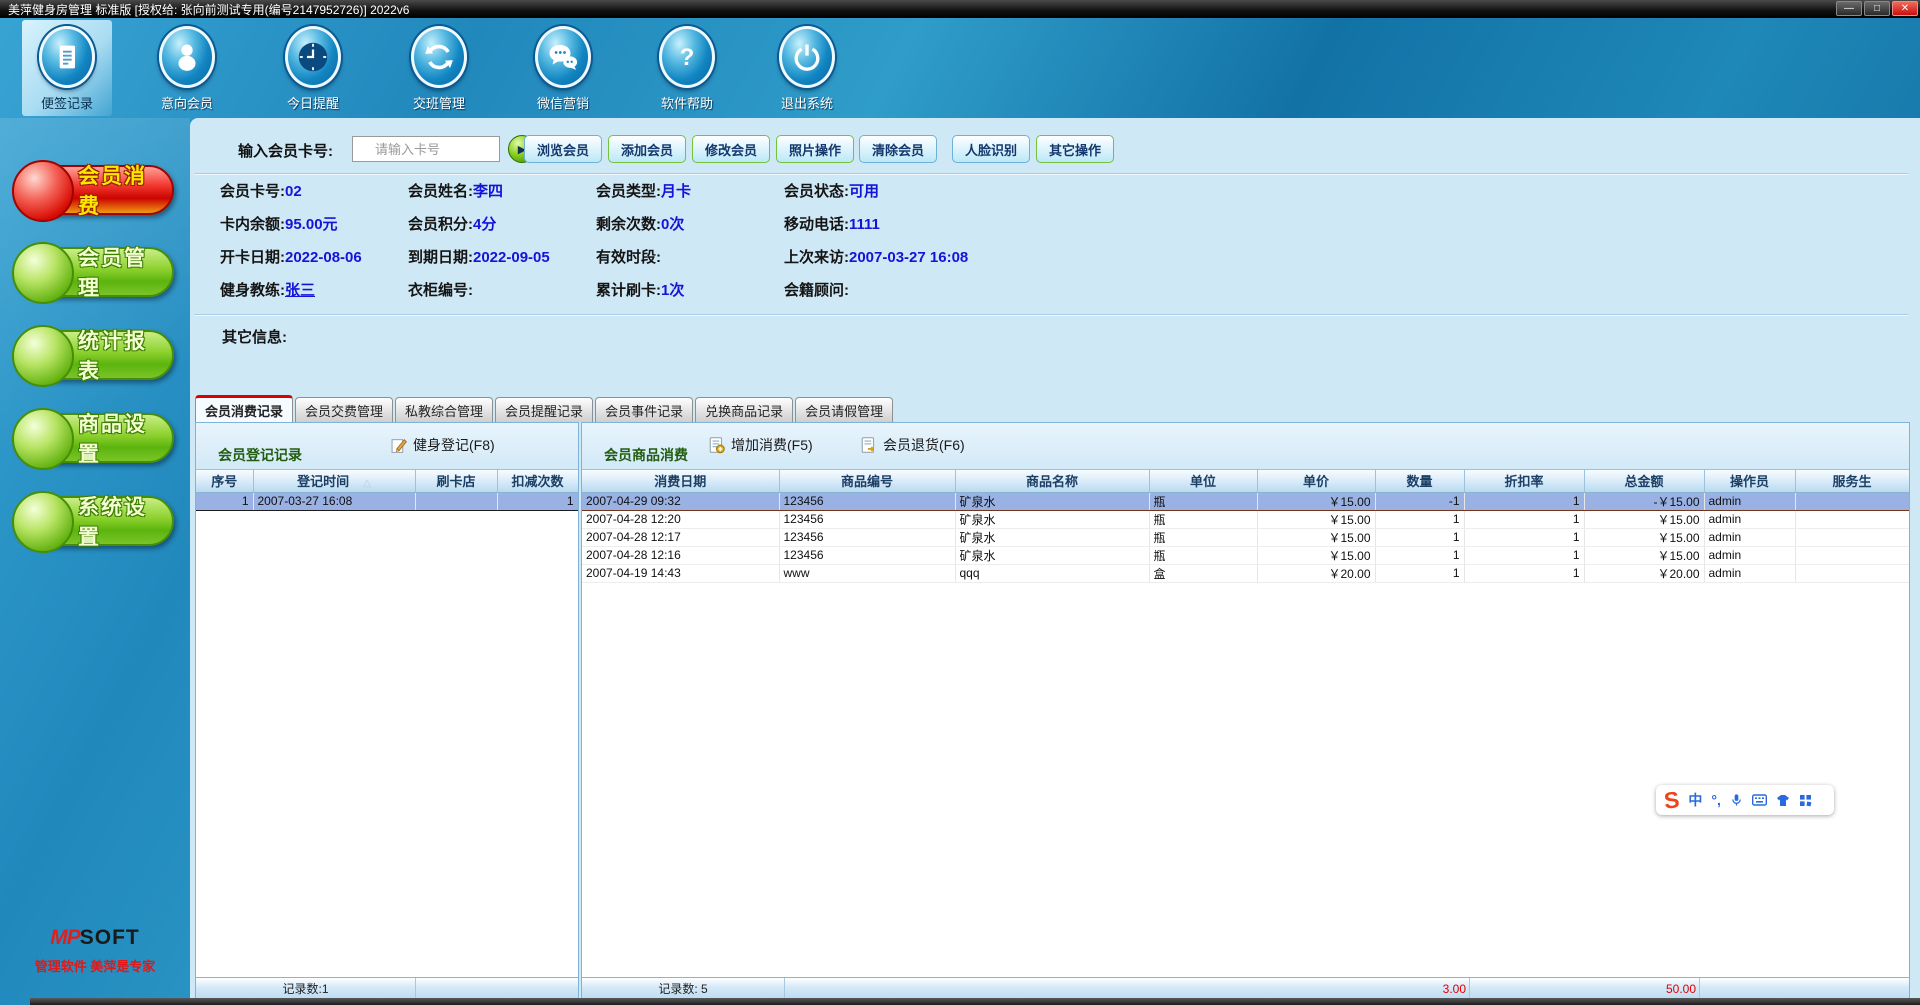  I want to click on consume-panel-header: 会员商品消费 增加消费(F5) 会员退货(F6), so click(1245, 446).